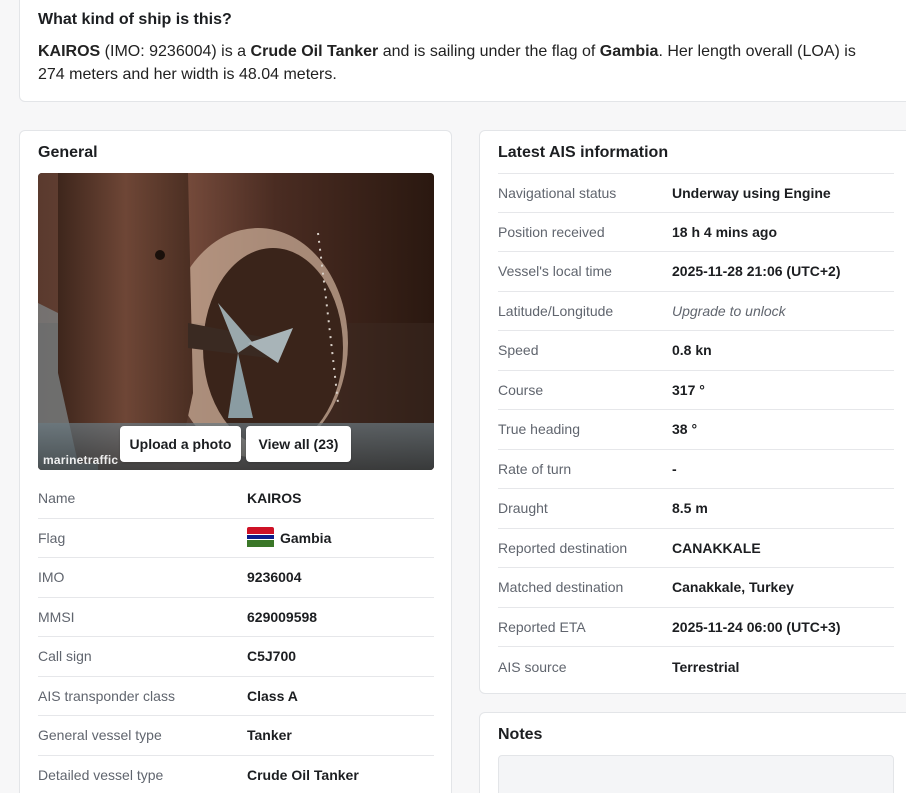  What do you see at coordinates (298, 444) in the screenshot?
I see `view-all-photos-button: View all (23)` at bounding box center [298, 444].